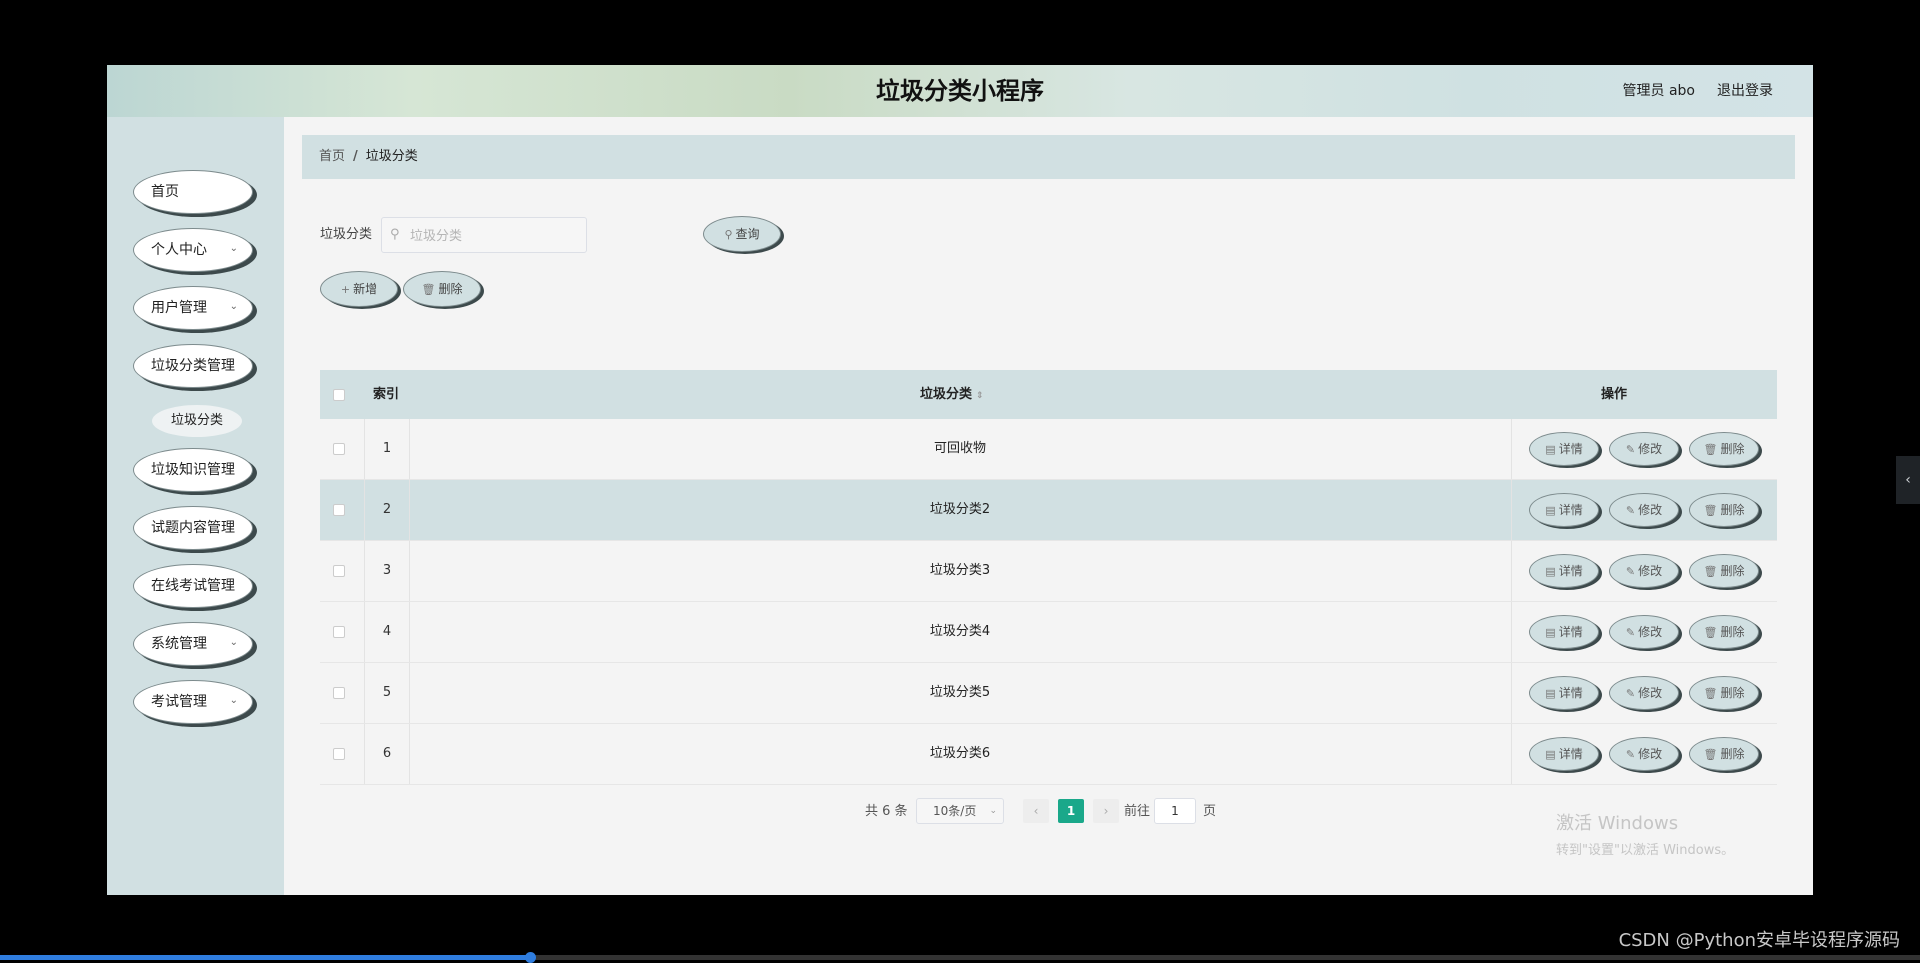  Describe the element at coordinates (980, 396) in the screenshot. I see `sort-icon: ⇕` at that location.